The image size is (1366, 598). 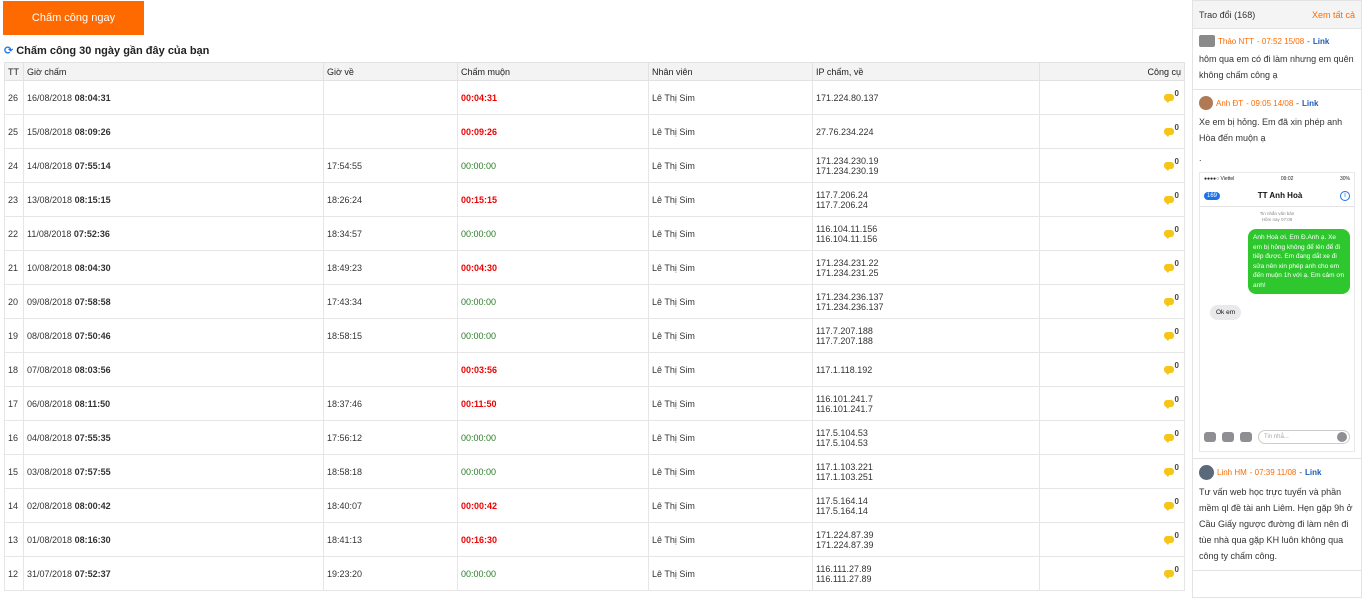 What do you see at coordinates (14, 233) in the screenshot?
I see `row-tt: 22` at bounding box center [14, 233].